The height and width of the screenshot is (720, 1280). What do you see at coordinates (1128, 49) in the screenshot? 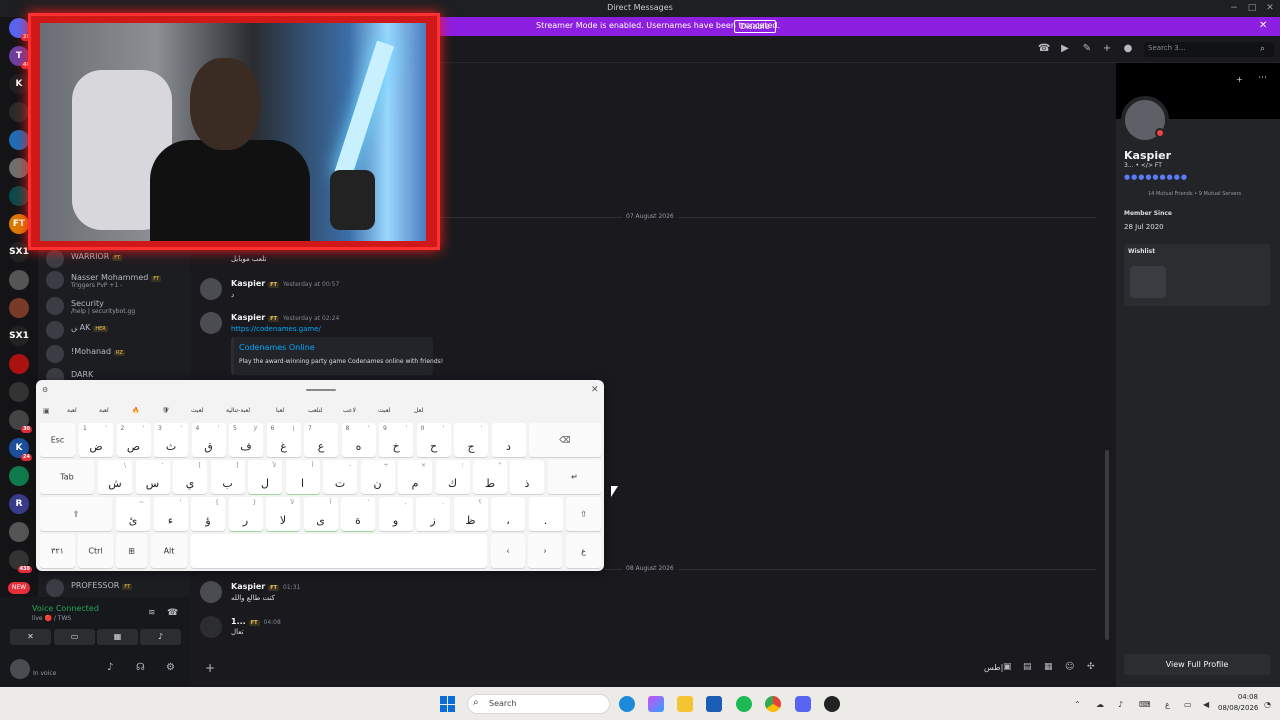
I see `profile-toggle-icon: ●` at bounding box center [1128, 49].